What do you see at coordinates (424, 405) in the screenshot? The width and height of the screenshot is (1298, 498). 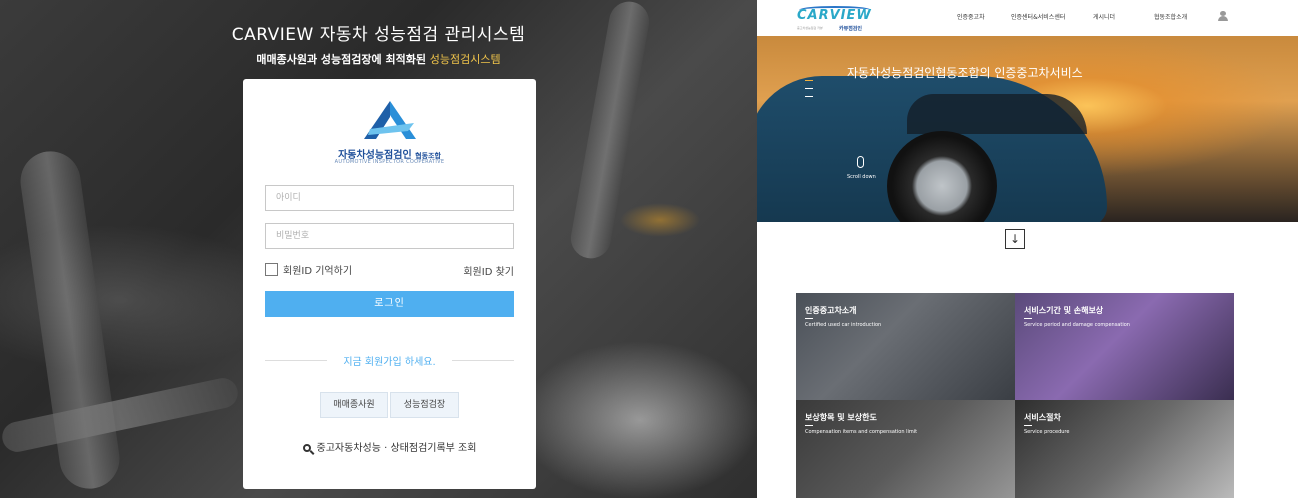 I see `join-inspection-button: 성능점검장` at bounding box center [424, 405].